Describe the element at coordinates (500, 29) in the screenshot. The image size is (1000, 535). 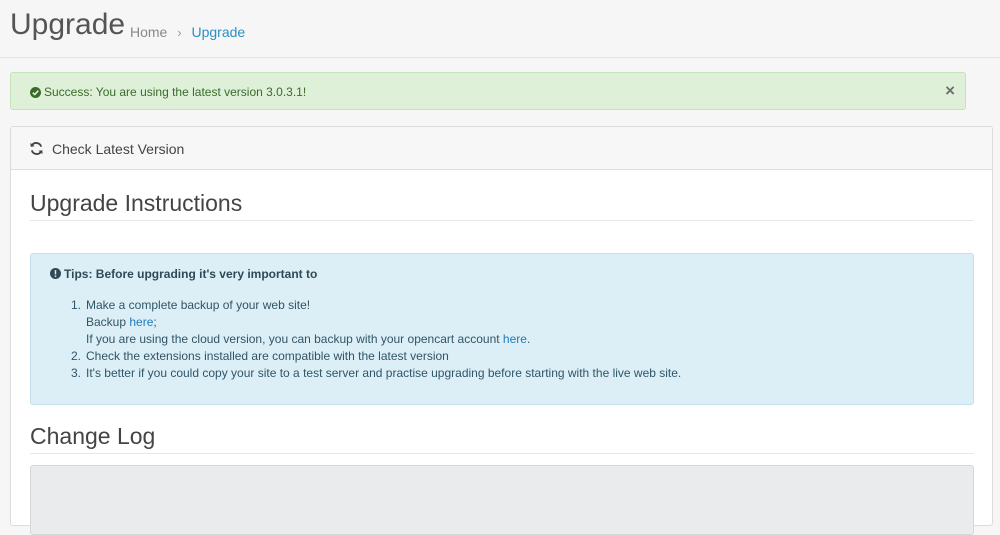
I see `page-header: Upgrade Home › Upgrade` at that location.